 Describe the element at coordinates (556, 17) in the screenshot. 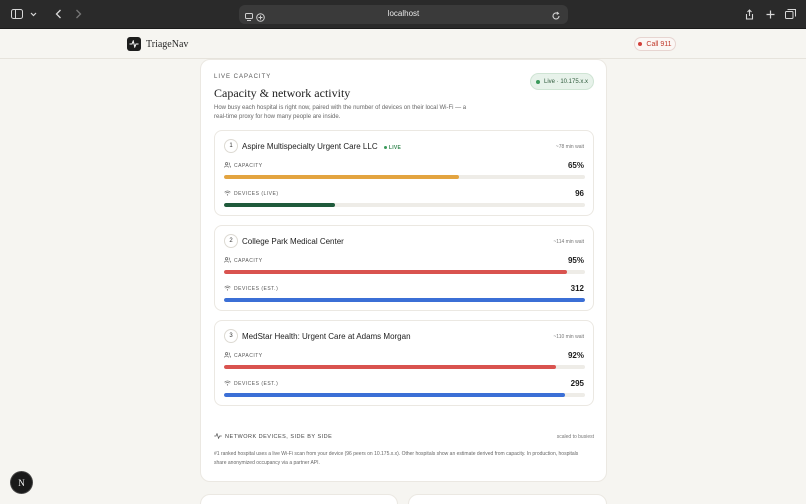

I see `reload-icon` at that location.